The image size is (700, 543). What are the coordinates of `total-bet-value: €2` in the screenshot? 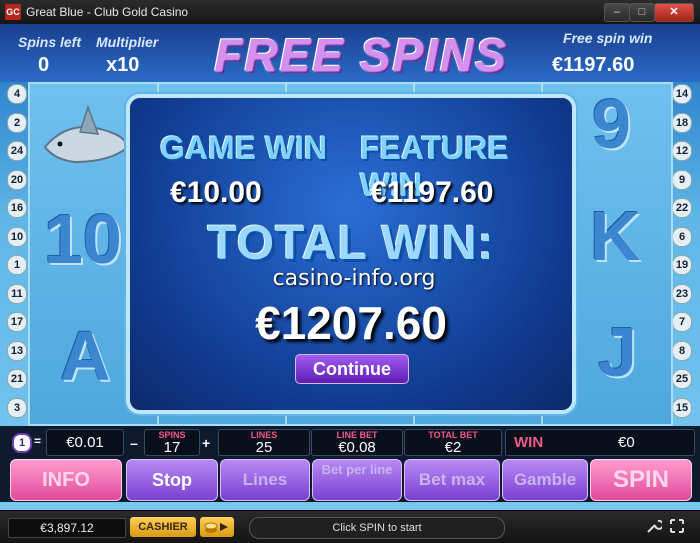 It's located at (453, 447).